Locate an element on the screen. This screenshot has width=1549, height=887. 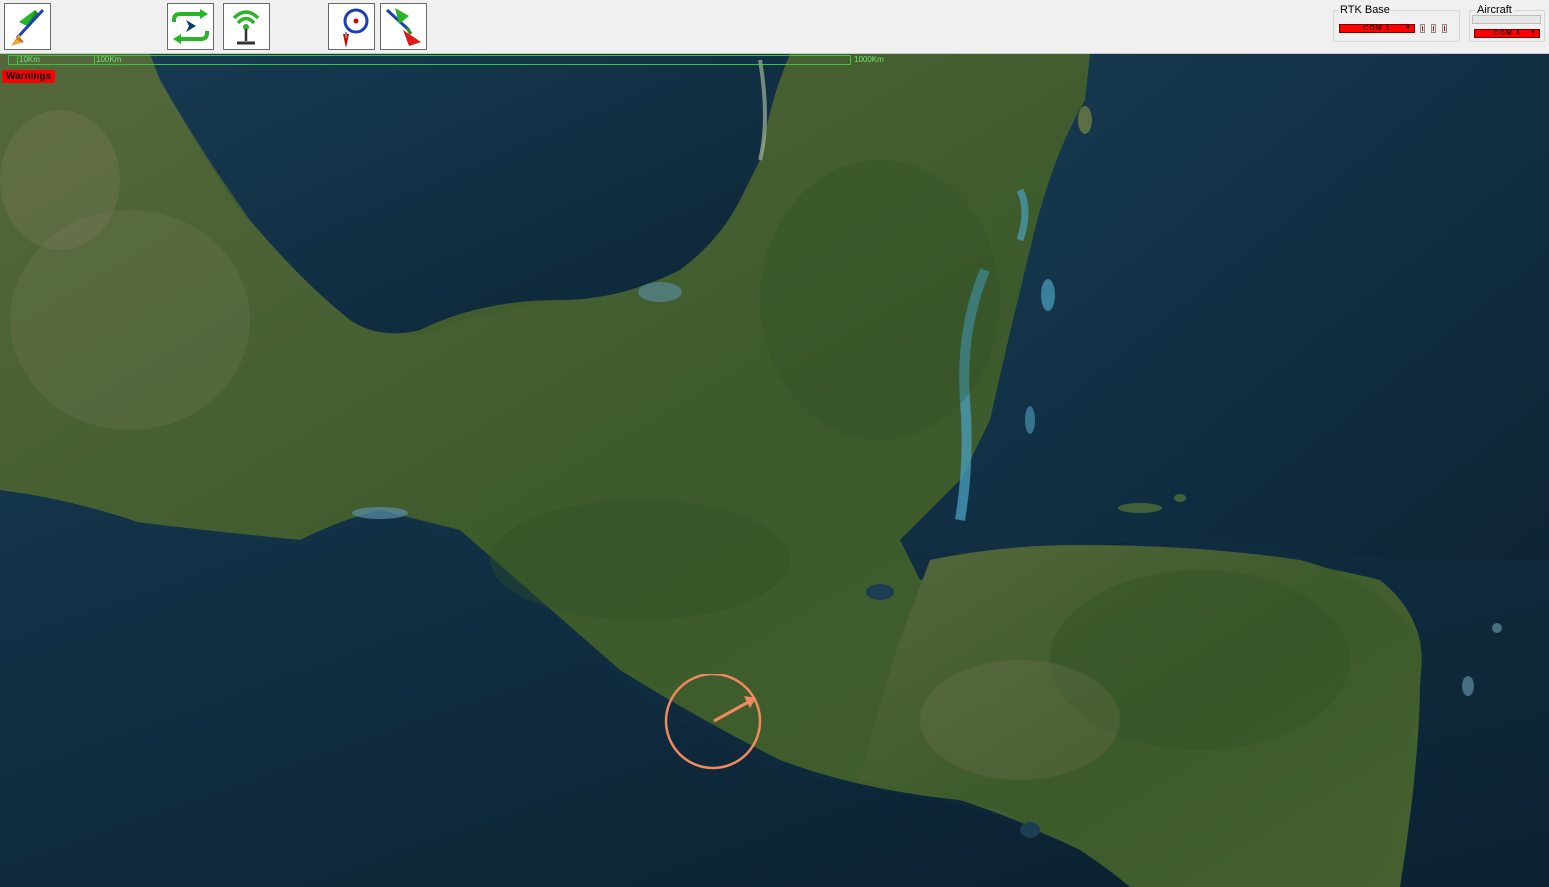
rtk-base-com-select: COM 1 ▼ is located at coordinates (1377, 28).